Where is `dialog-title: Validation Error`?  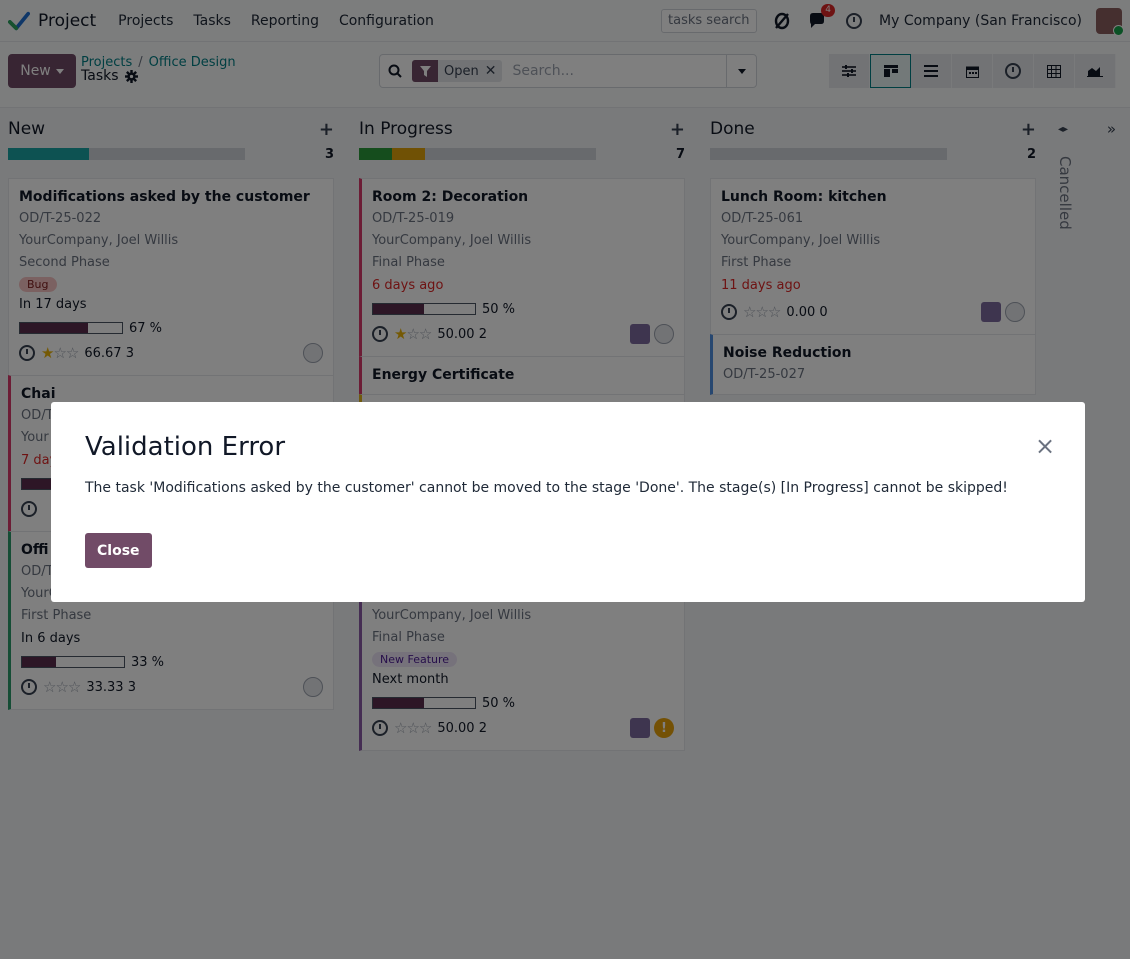
dialog-title: Validation Error is located at coordinates (185, 447).